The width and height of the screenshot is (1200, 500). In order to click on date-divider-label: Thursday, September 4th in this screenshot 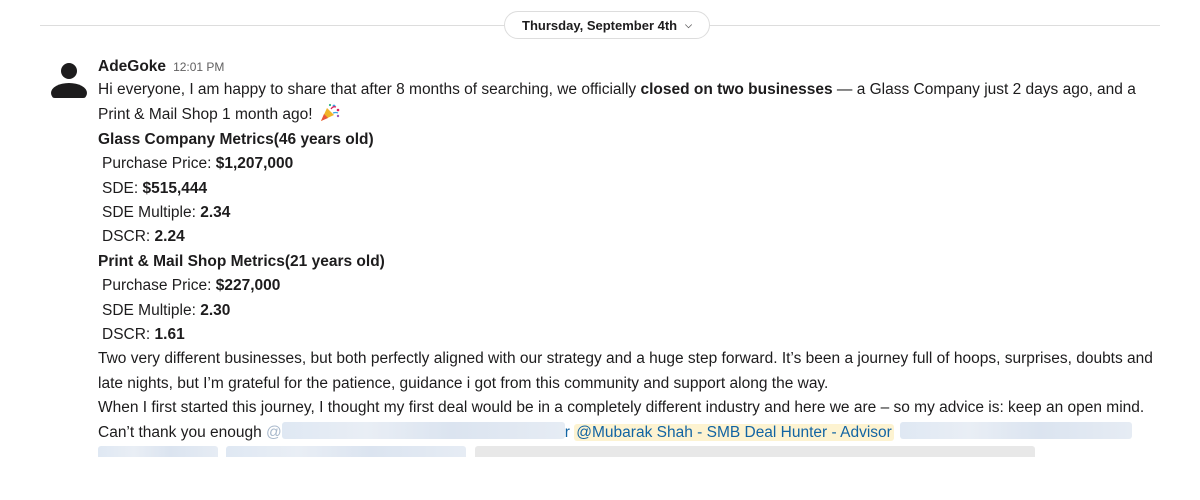, I will do `click(600, 25)`.